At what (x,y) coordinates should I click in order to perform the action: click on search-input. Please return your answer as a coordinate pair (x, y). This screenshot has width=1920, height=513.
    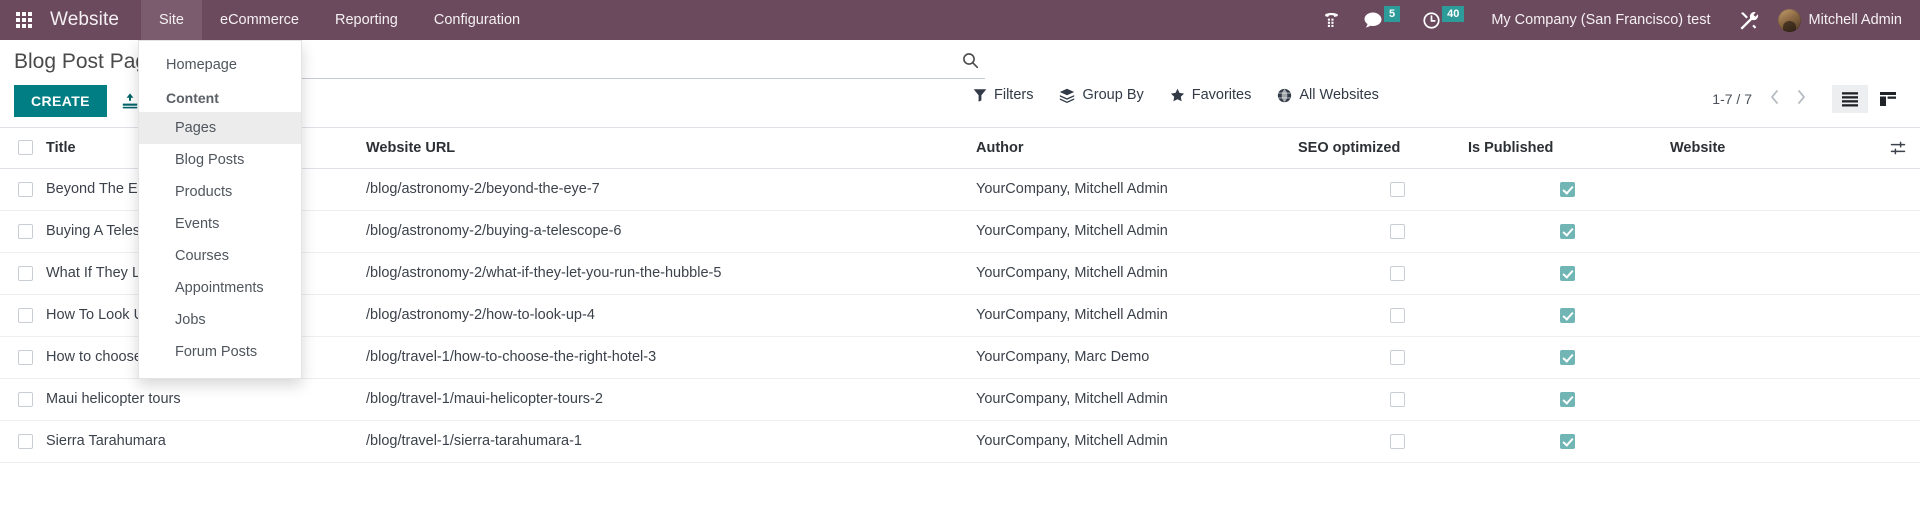
    Looking at the image, I should click on (590, 64).